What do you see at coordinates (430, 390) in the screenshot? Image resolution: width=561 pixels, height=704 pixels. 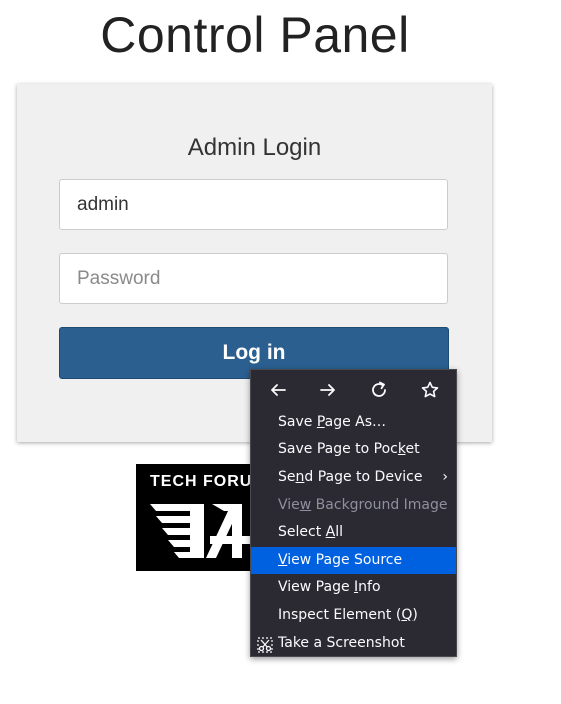 I see `bookmark-star-icon` at bounding box center [430, 390].